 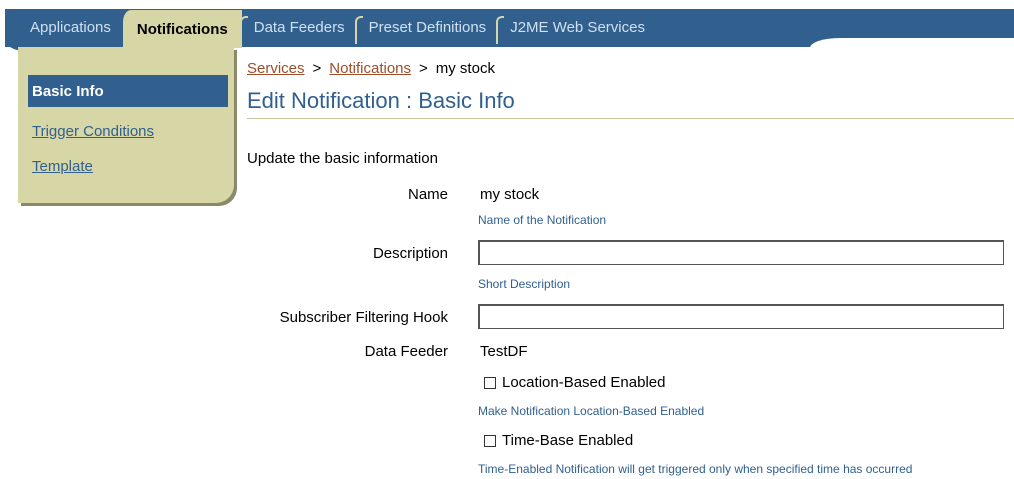 I want to click on tab-label: J2ME Web Services, so click(x=577, y=27).